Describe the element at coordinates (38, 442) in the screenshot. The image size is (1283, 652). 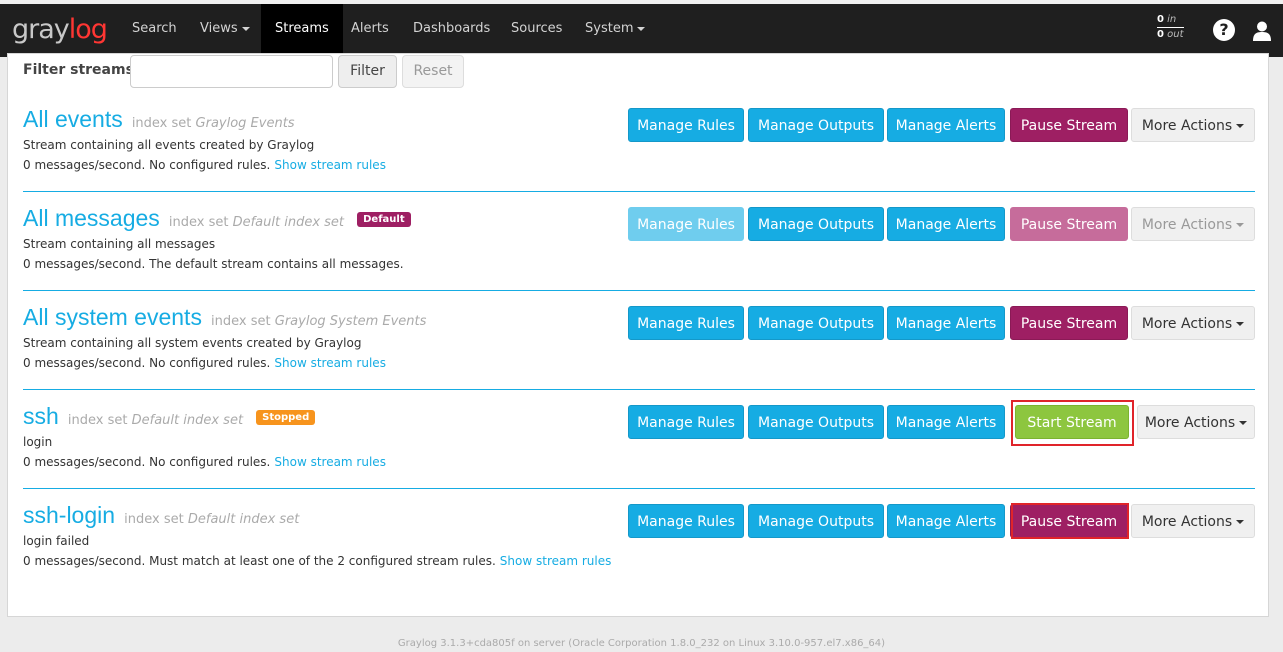
I see `stream-description: login` at that location.